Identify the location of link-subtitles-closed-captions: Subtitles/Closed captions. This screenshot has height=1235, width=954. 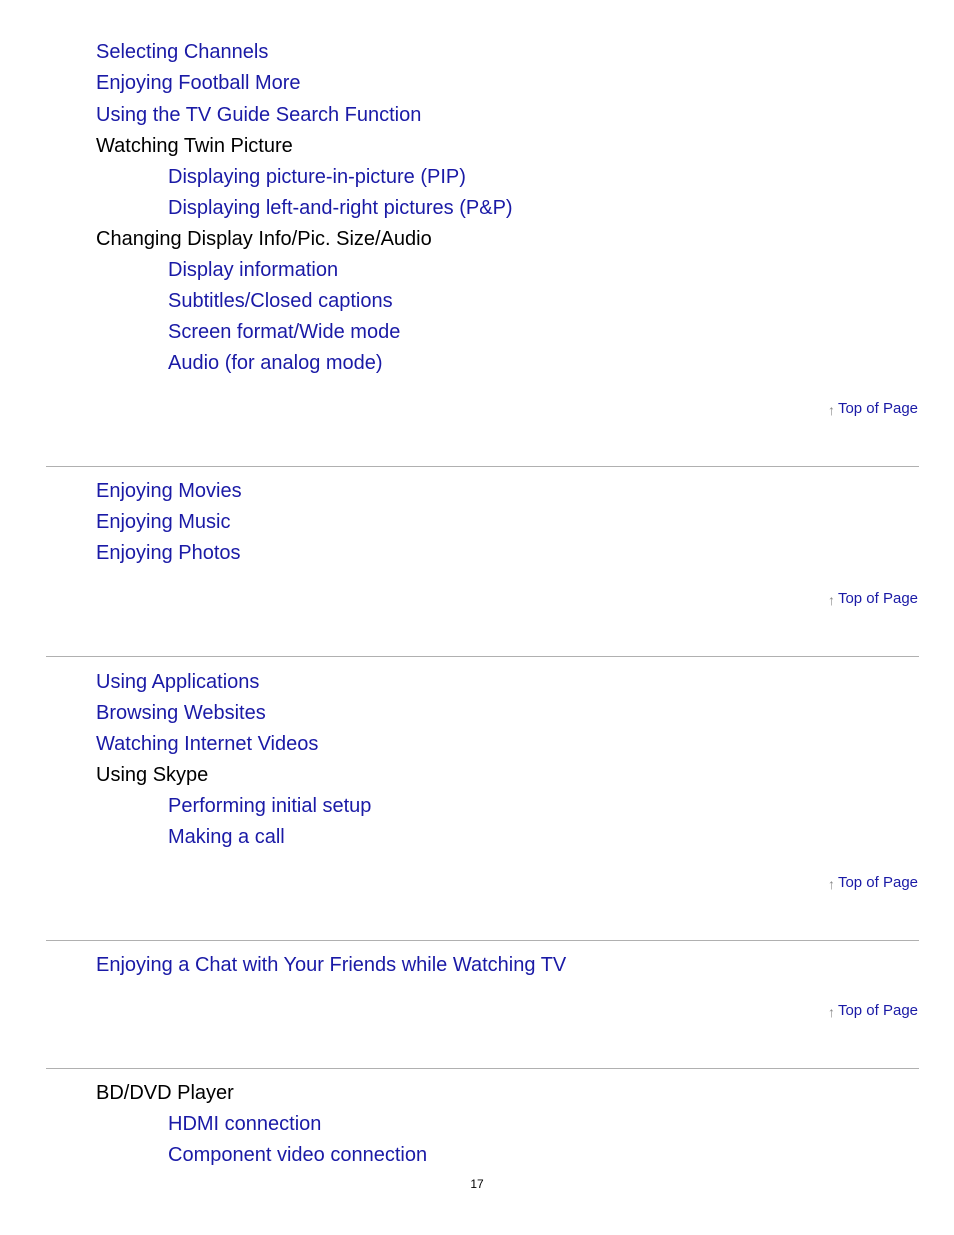
(280, 301).